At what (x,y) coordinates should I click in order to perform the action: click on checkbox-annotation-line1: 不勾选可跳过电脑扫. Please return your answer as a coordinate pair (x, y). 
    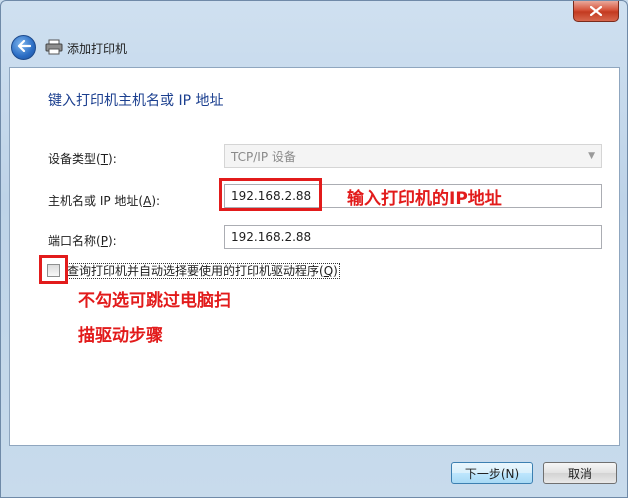
    Looking at the image, I should click on (154, 301).